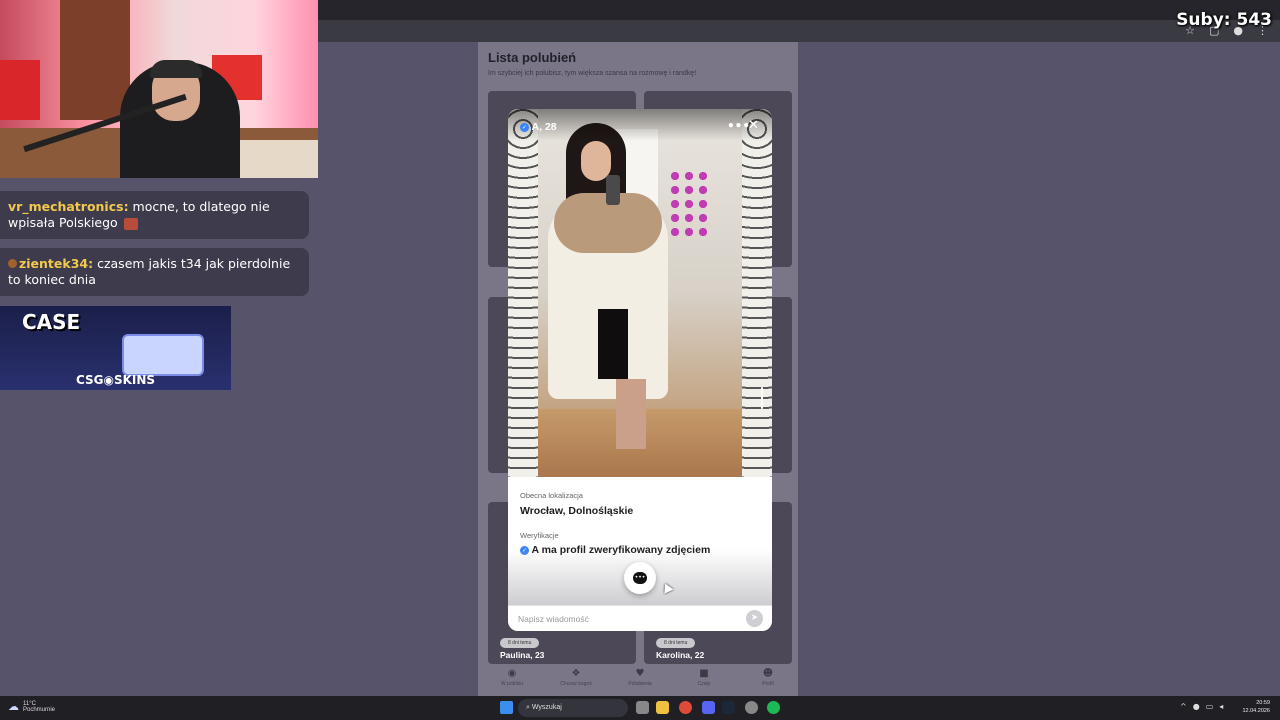 The height and width of the screenshot is (720, 1280). What do you see at coordinates (1201, 706) in the screenshot?
I see `system-tray: ^ ● ▭ ◂` at bounding box center [1201, 706].